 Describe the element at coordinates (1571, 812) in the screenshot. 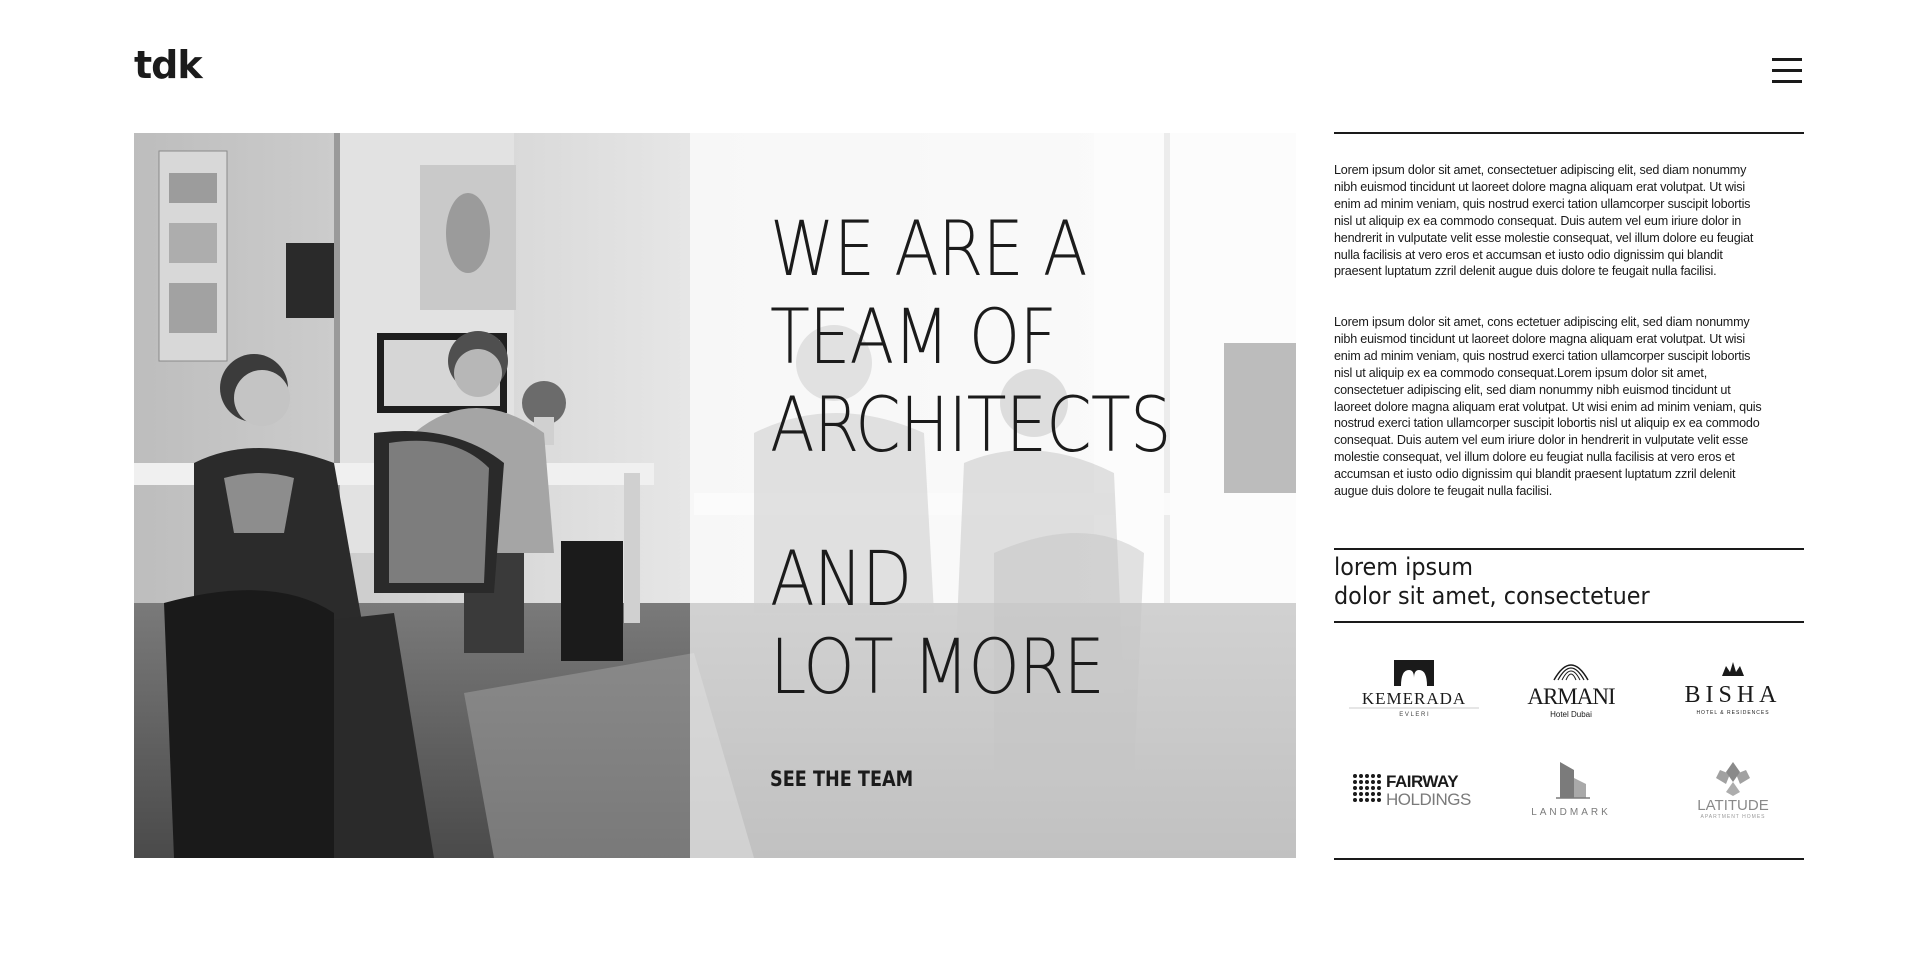

I see `svg-text: LANDMARK` at that location.